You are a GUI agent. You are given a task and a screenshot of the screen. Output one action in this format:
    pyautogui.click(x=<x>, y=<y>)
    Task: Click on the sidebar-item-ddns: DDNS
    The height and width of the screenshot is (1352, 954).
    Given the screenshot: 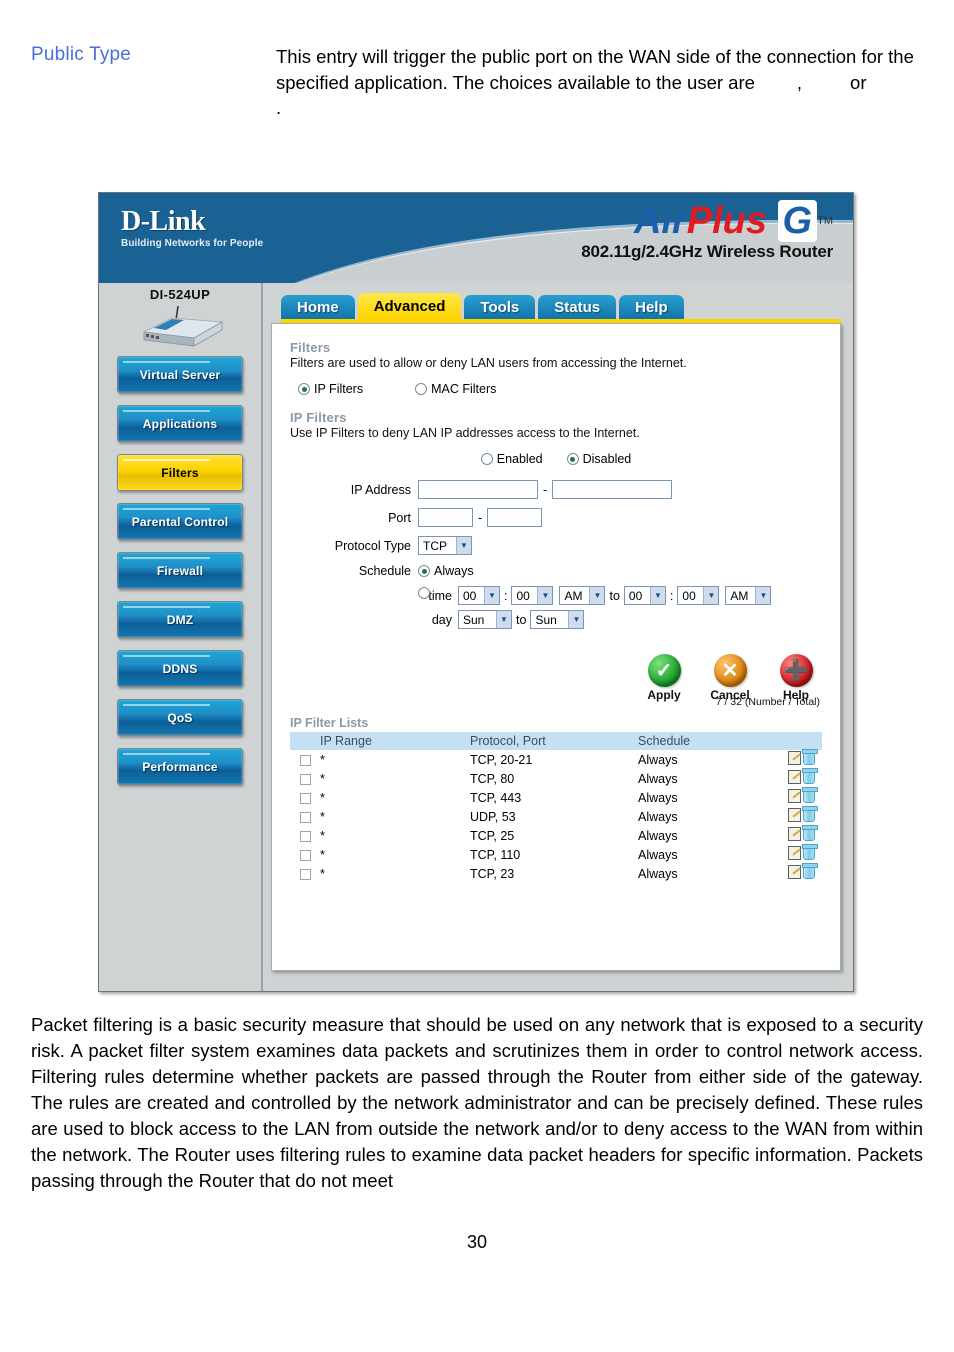 What is the action you would take?
    pyautogui.click(x=180, y=668)
    